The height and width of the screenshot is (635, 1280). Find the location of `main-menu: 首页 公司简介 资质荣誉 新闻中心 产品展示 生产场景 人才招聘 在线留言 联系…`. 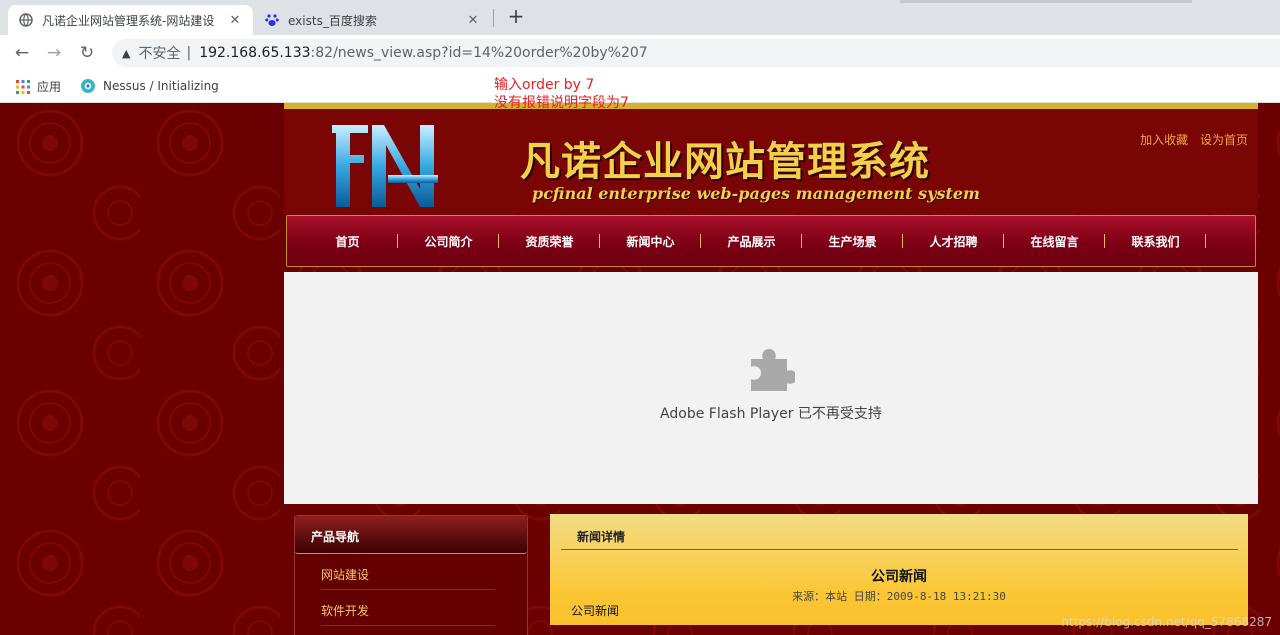

main-menu: 首页 公司简介 资质荣誉 新闻中心 产品展示 生产场景 人才招聘 在线留言 联系… is located at coordinates (771, 241).